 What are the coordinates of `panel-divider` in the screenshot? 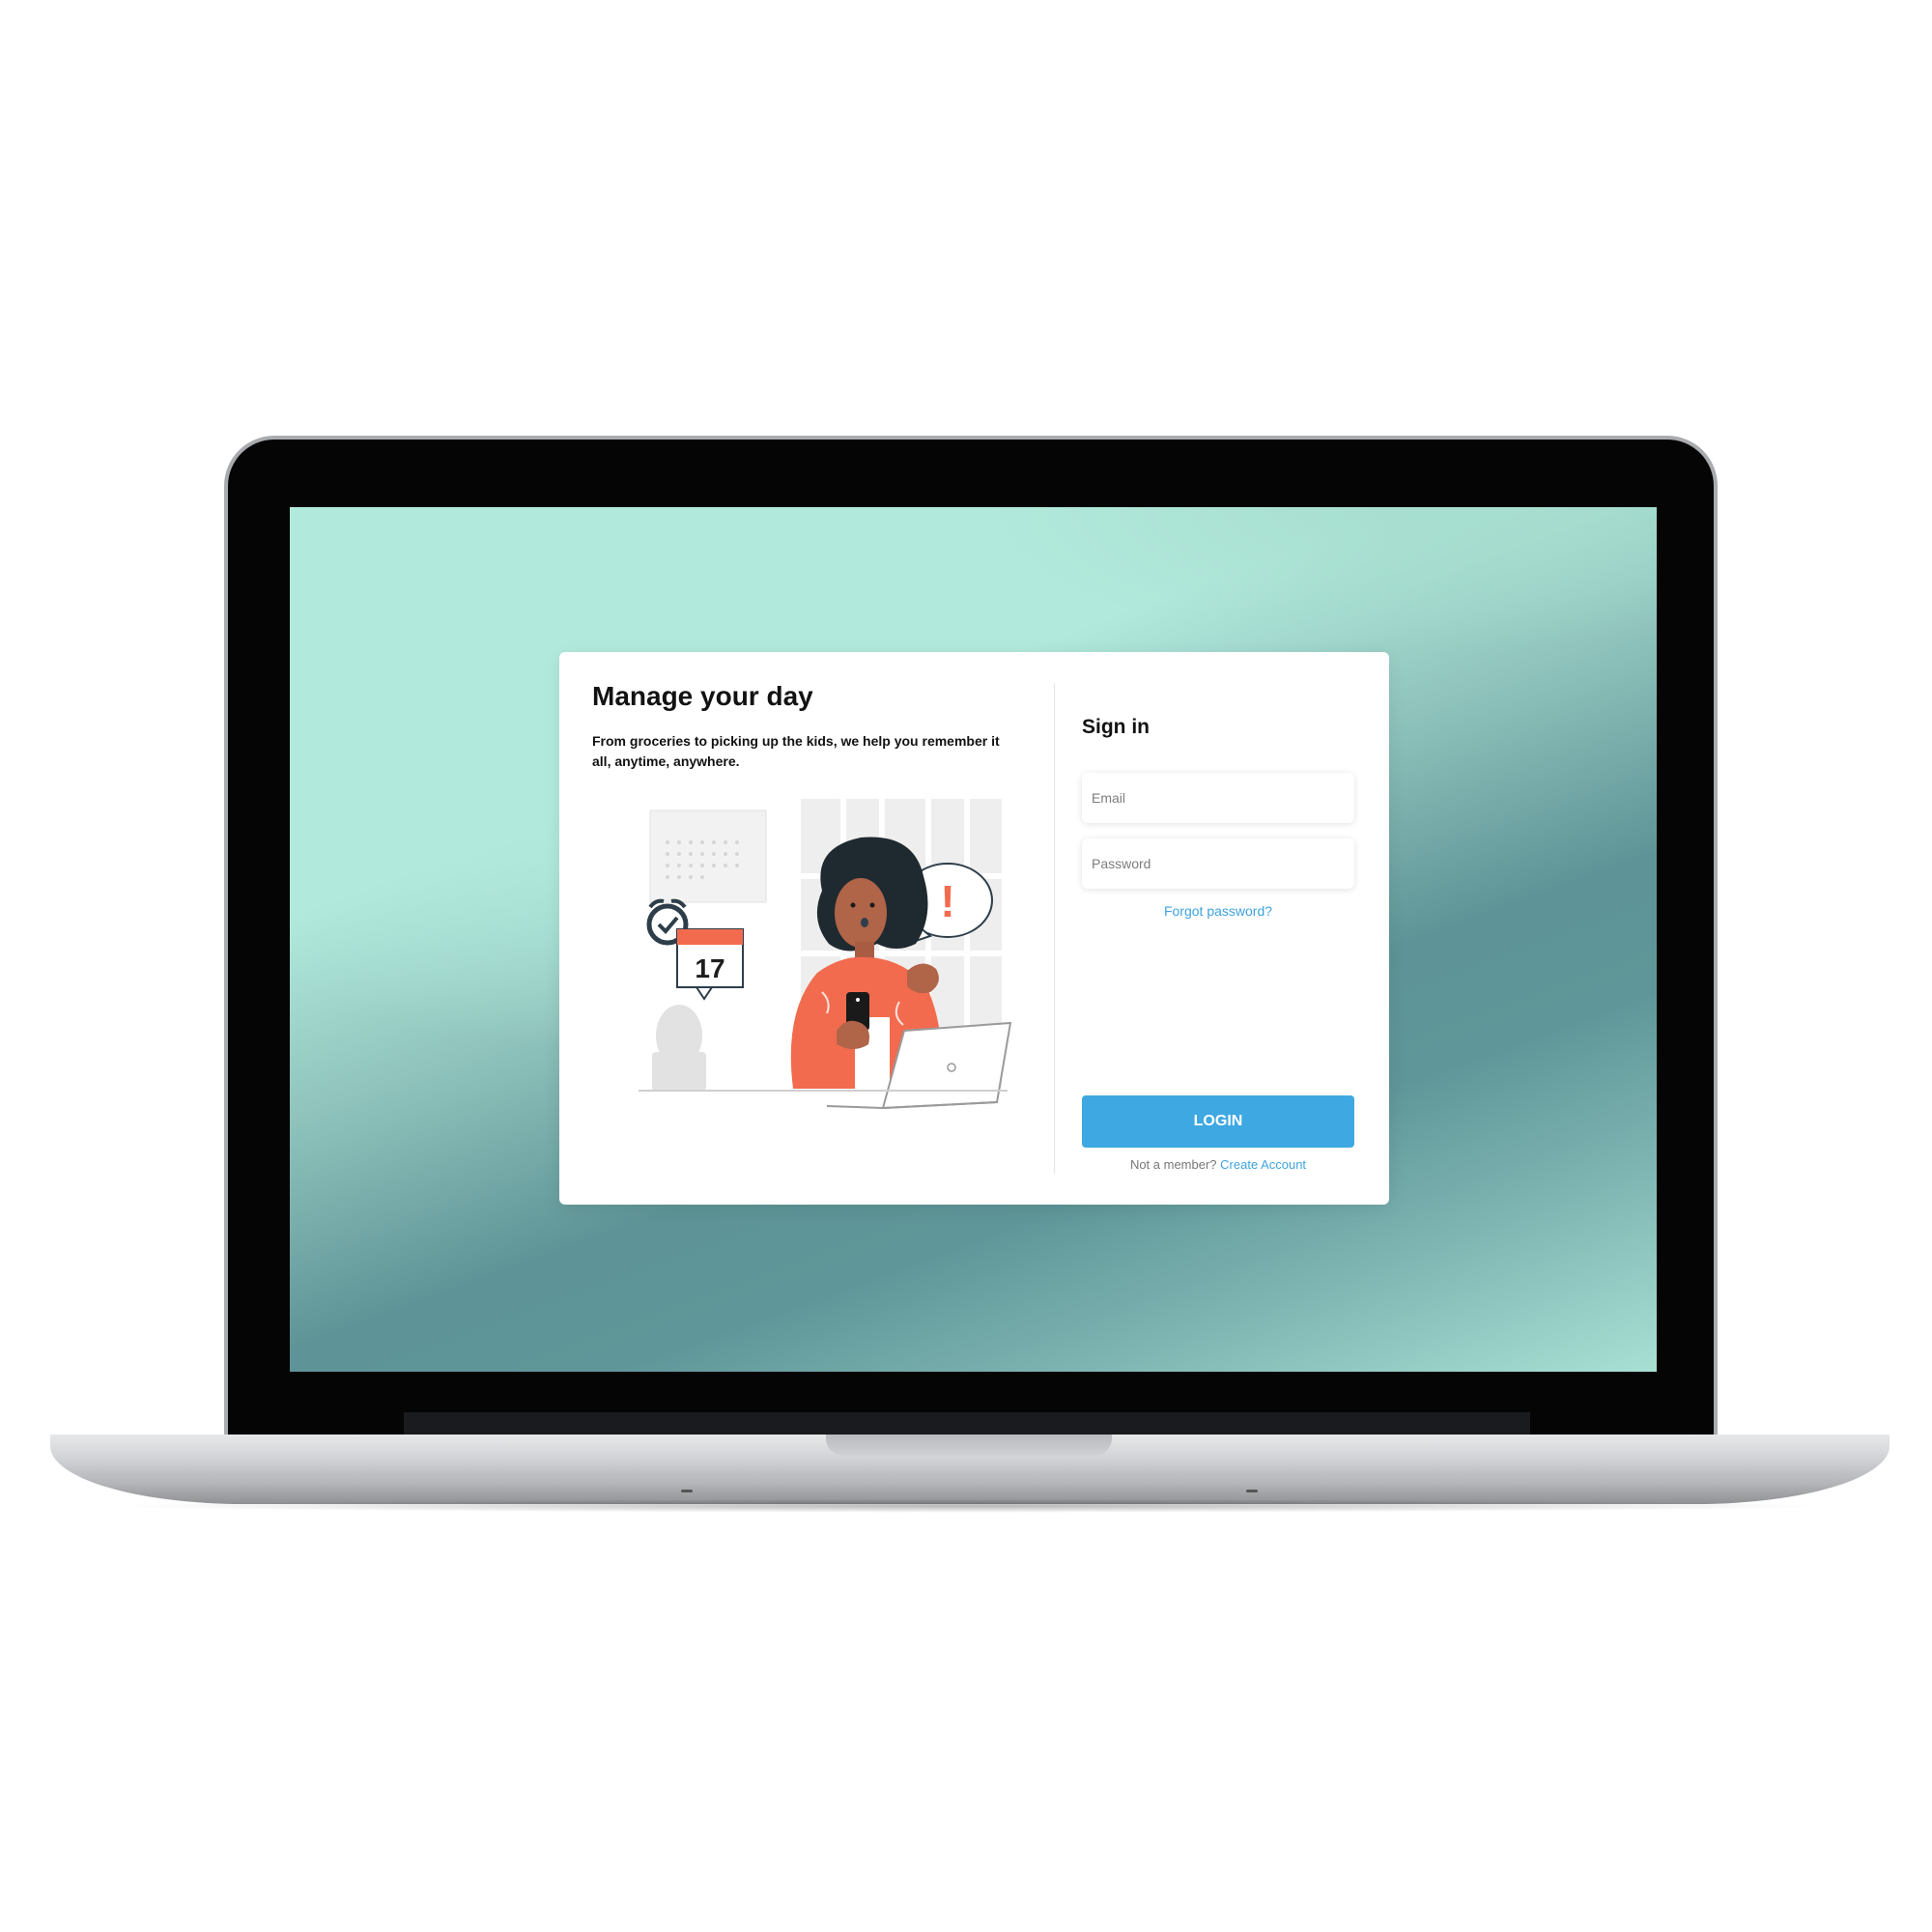 It's located at (1054, 928).